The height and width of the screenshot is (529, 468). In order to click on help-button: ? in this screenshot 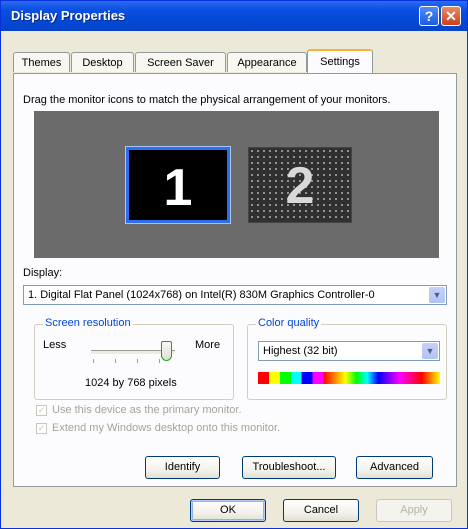, I will do `click(429, 16)`.